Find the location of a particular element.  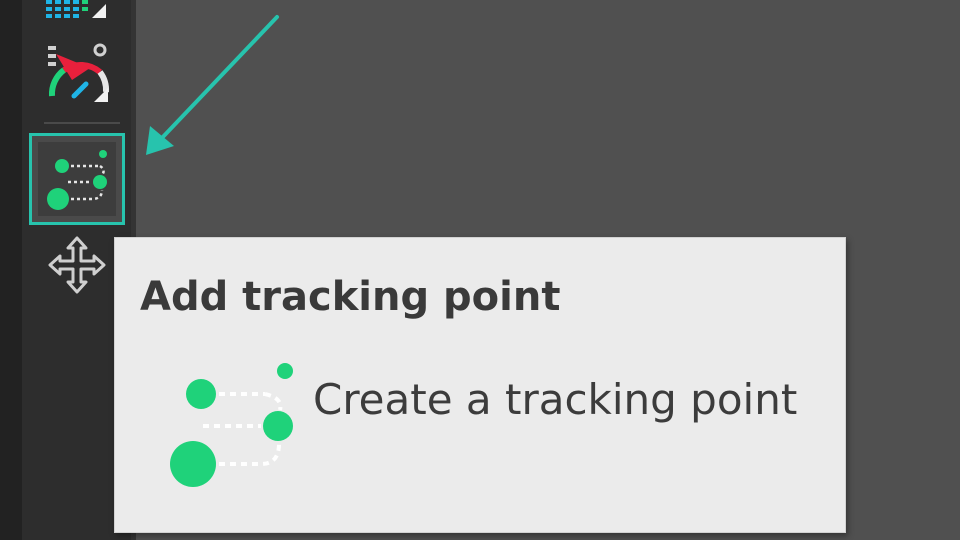

toolbar-separator is located at coordinates (82, 123).